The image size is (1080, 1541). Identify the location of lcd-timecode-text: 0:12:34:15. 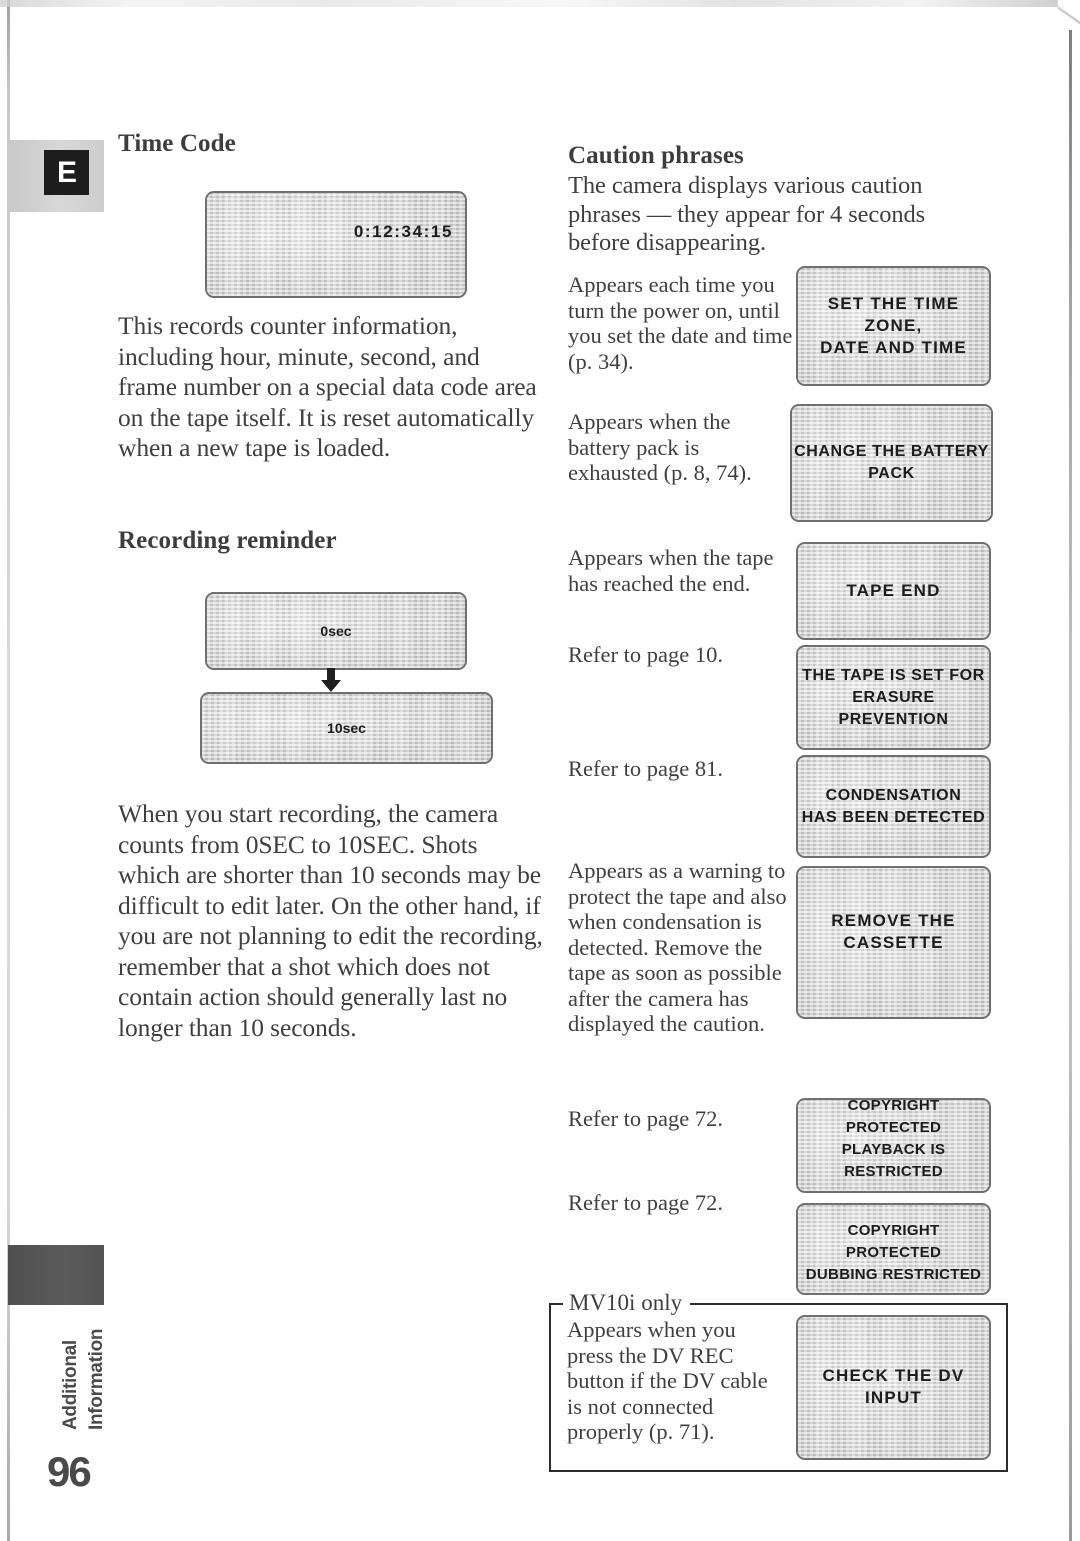
(403, 231).